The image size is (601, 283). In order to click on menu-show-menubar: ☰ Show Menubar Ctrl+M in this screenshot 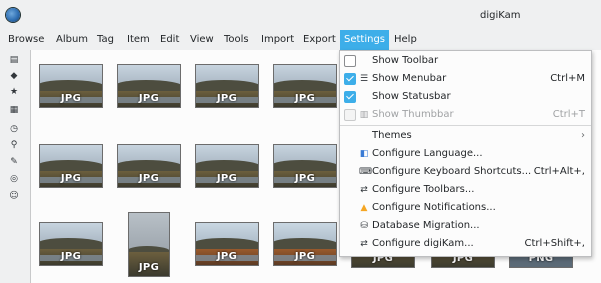, I will do `click(465, 79)`.